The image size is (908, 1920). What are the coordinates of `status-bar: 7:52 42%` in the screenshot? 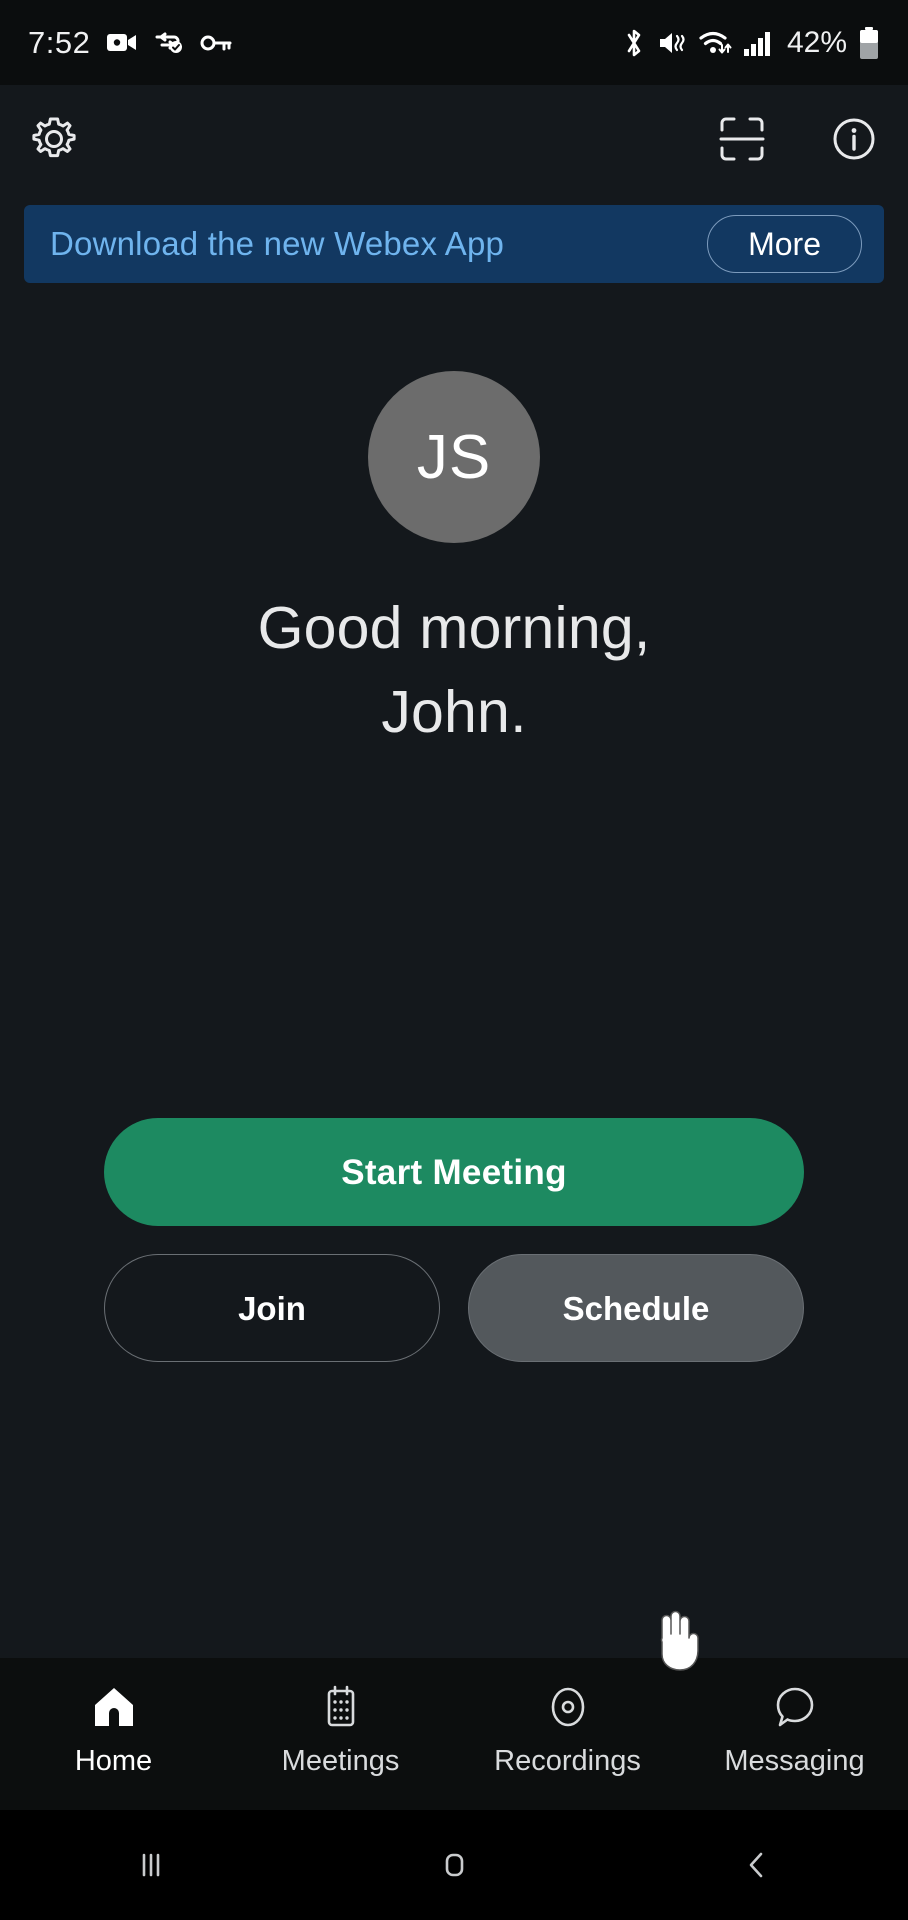 It's located at (454, 42).